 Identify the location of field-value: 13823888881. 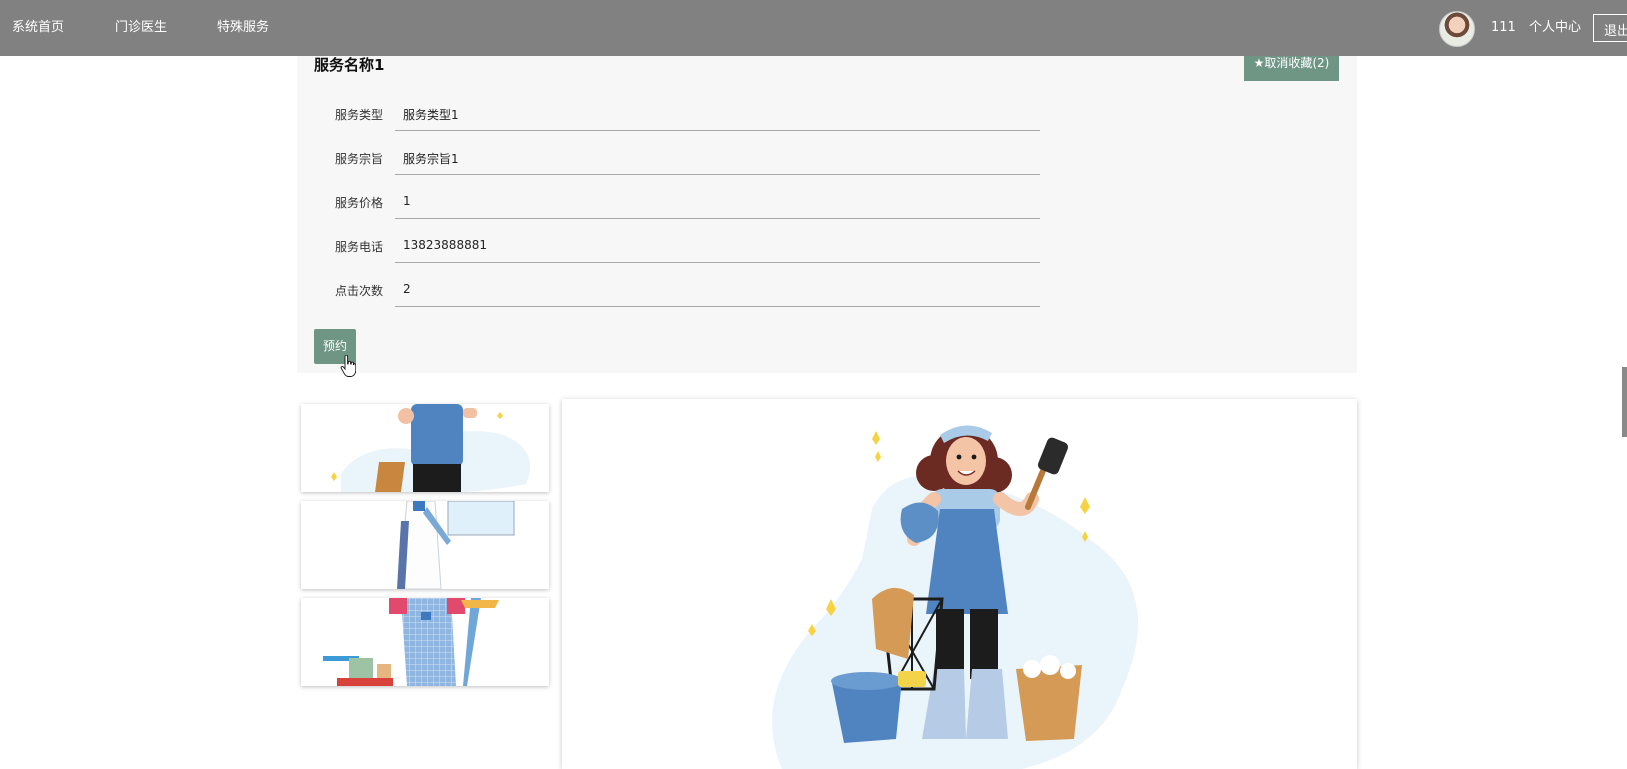
(717, 244).